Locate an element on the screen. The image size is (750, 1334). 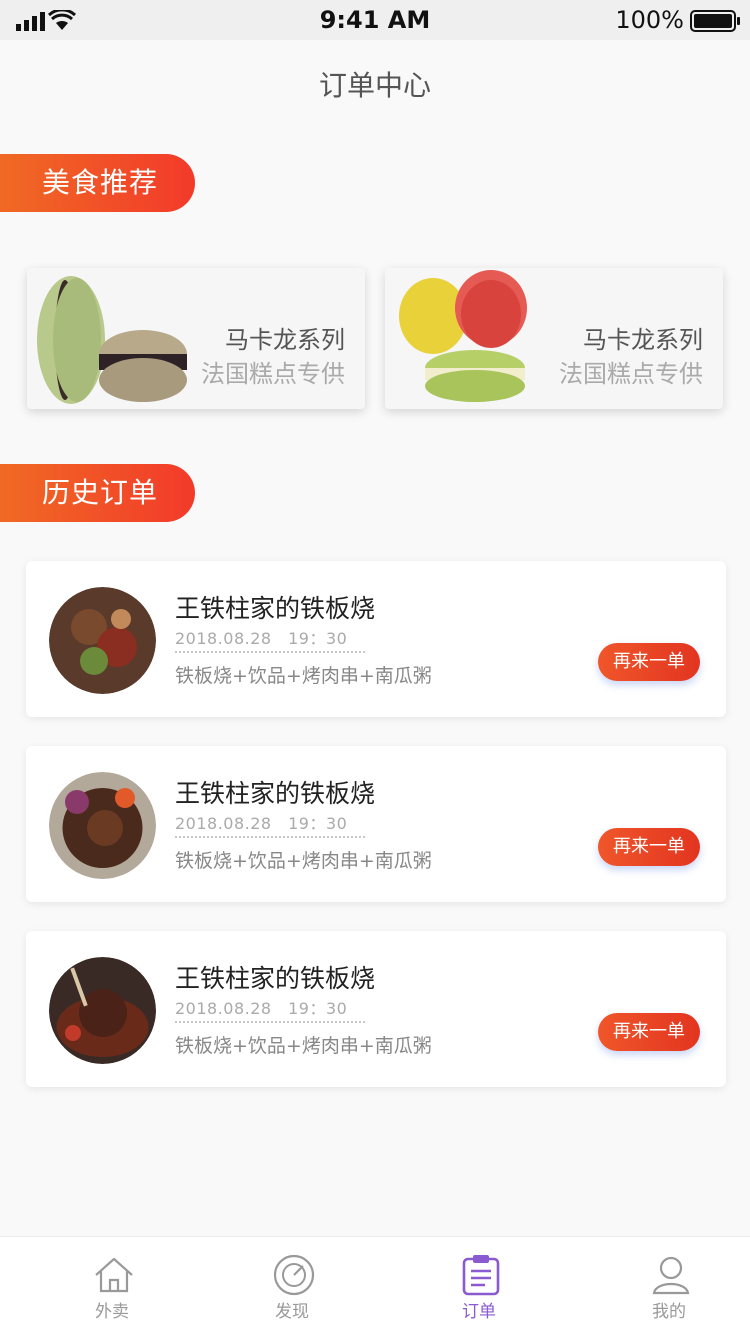
tab-discover: 发现 is located at coordinates (292, 1285).